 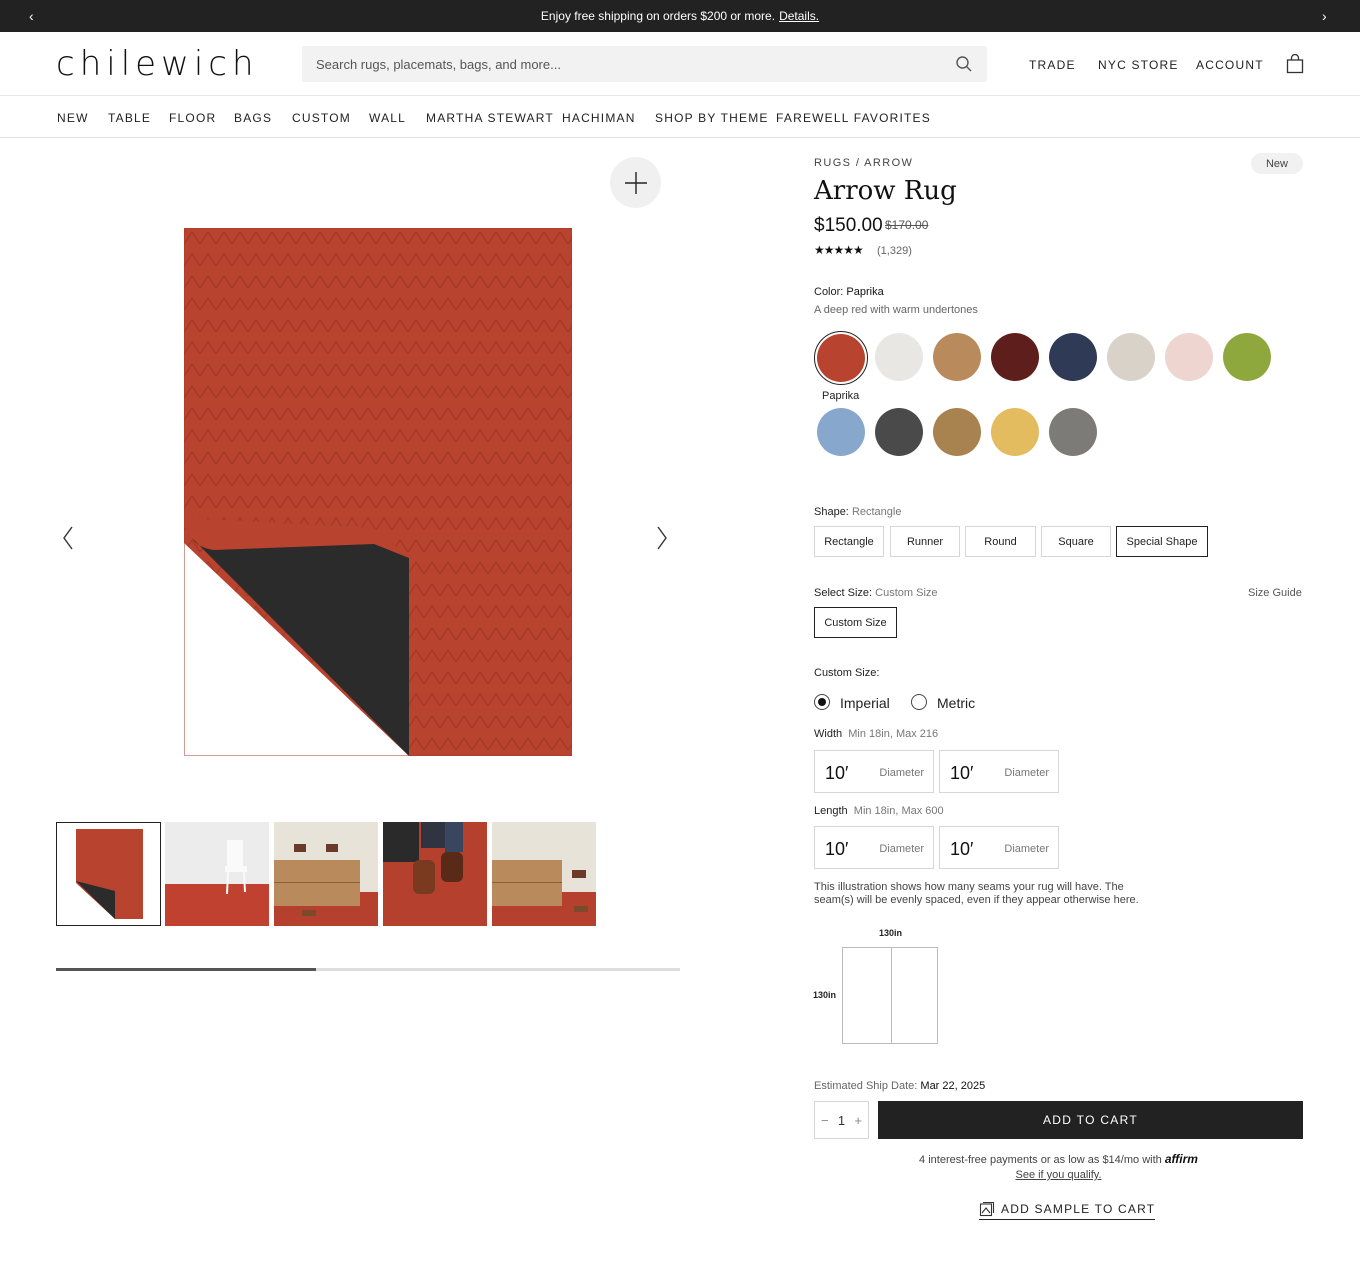 I want to click on add-sample-button: ADD SAMPLE TO CART, so click(x=1067, y=1209).